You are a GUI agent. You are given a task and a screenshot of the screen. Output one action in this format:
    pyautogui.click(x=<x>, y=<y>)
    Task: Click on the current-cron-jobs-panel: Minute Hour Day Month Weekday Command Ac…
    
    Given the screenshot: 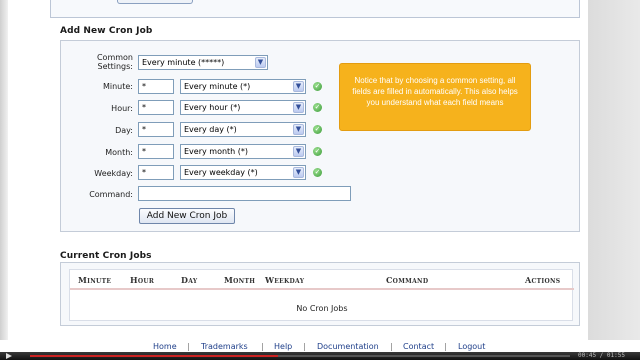 What is the action you would take?
    pyautogui.click(x=320, y=294)
    